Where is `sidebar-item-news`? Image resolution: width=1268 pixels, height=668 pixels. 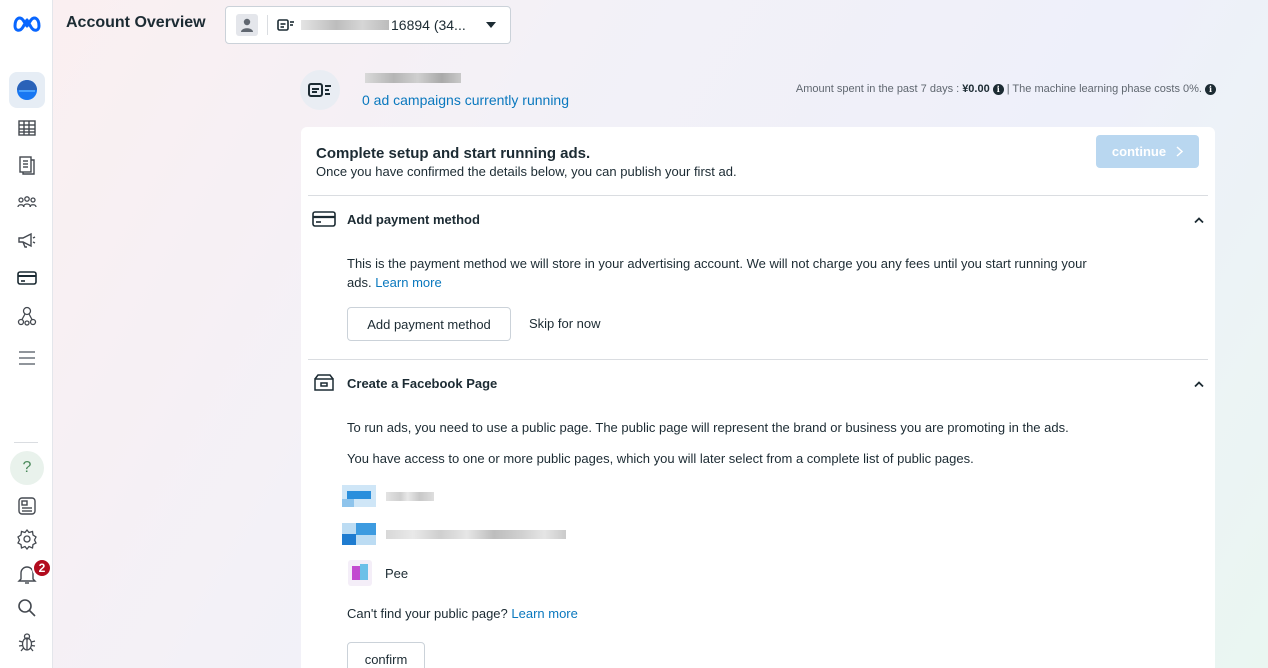 sidebar-item-news is located at coordinates (27, 506).